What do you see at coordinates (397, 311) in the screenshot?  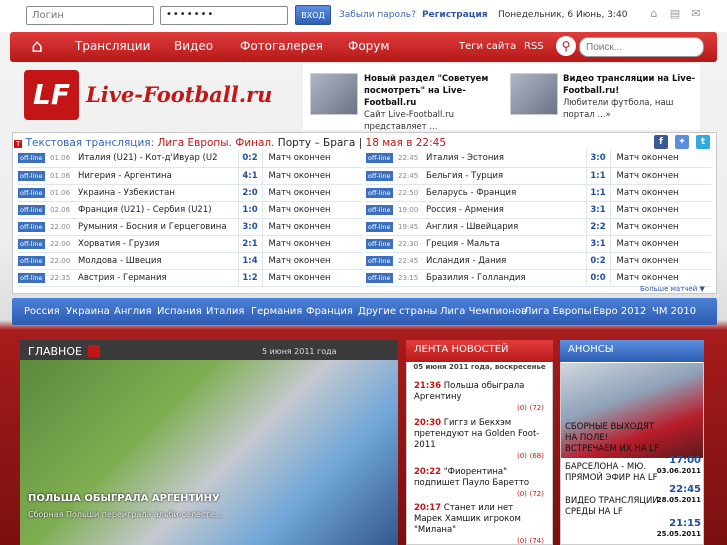 I see `country-link: Другие страны` at bounding box center [397, 311].